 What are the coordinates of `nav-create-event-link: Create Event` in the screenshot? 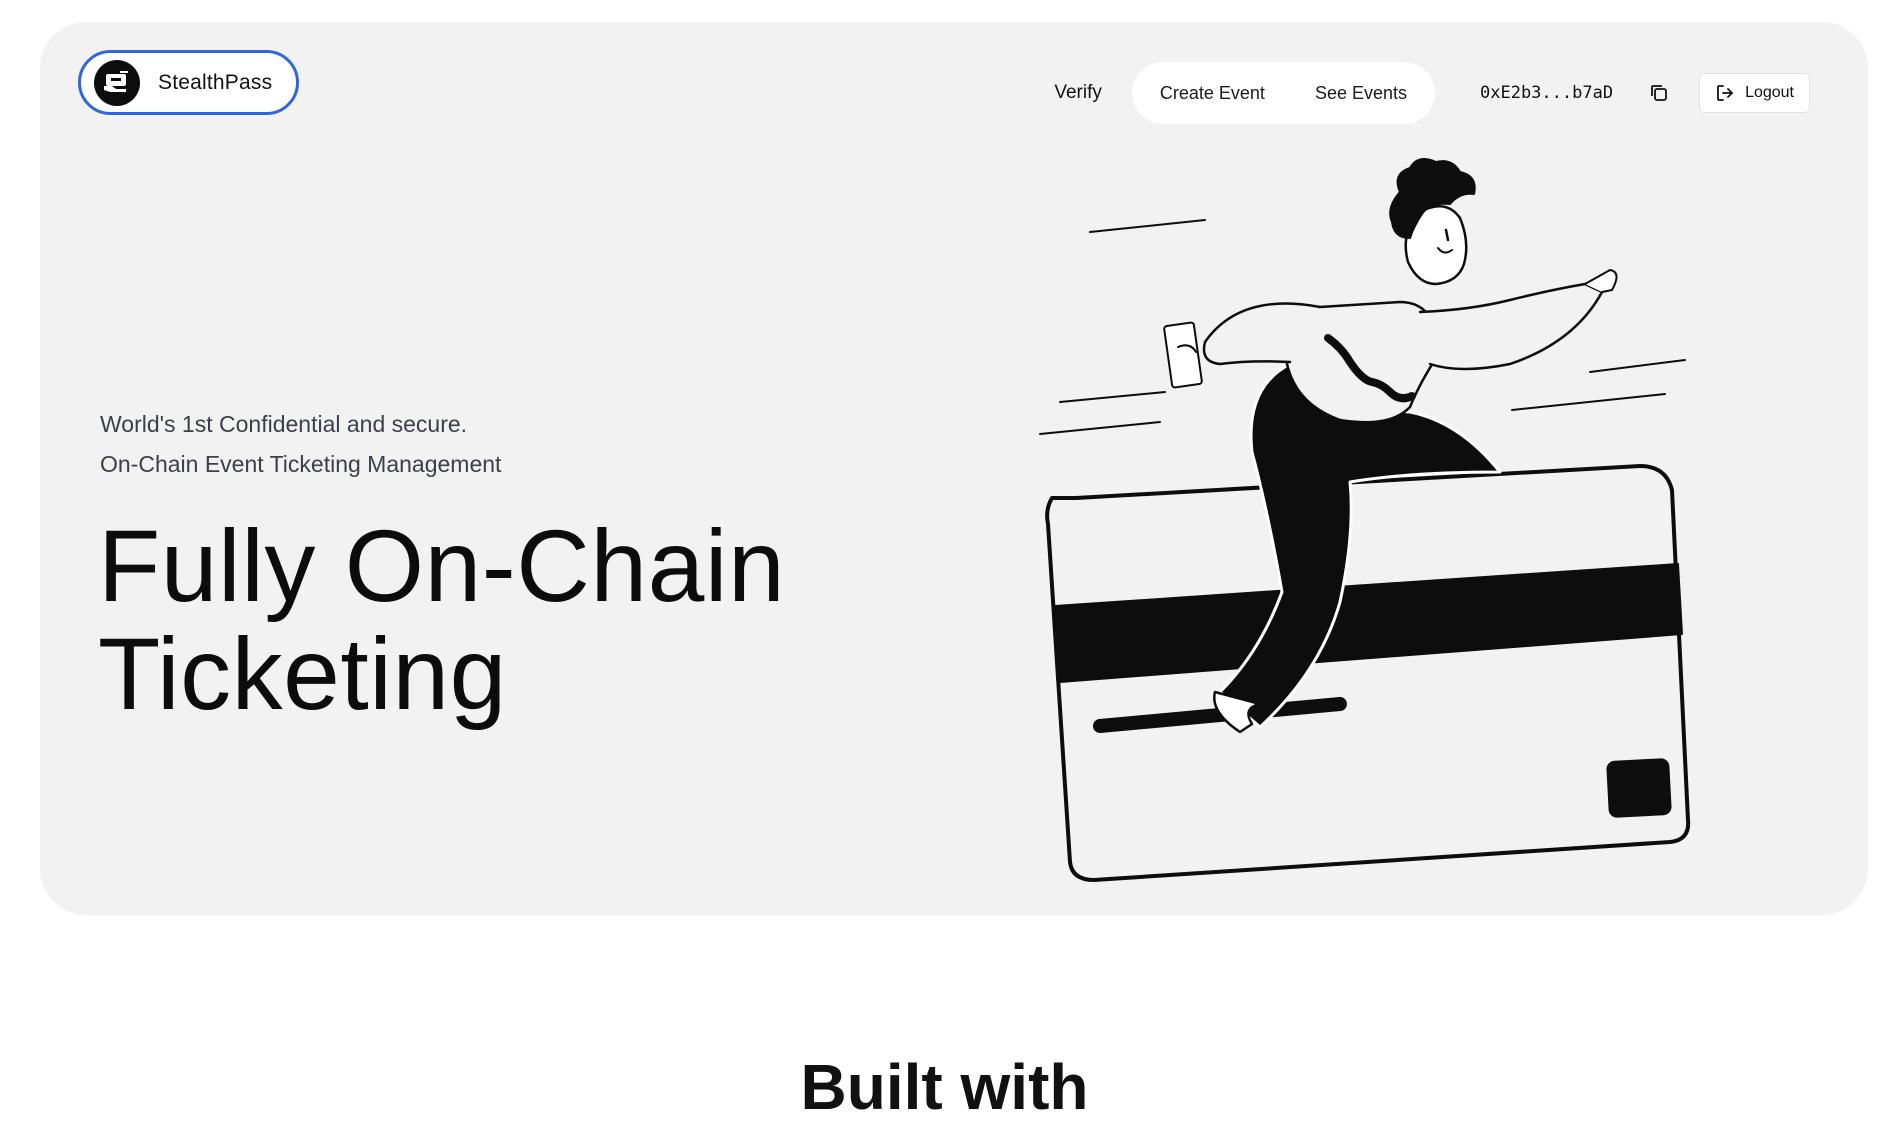 It's located at (1212, 93).